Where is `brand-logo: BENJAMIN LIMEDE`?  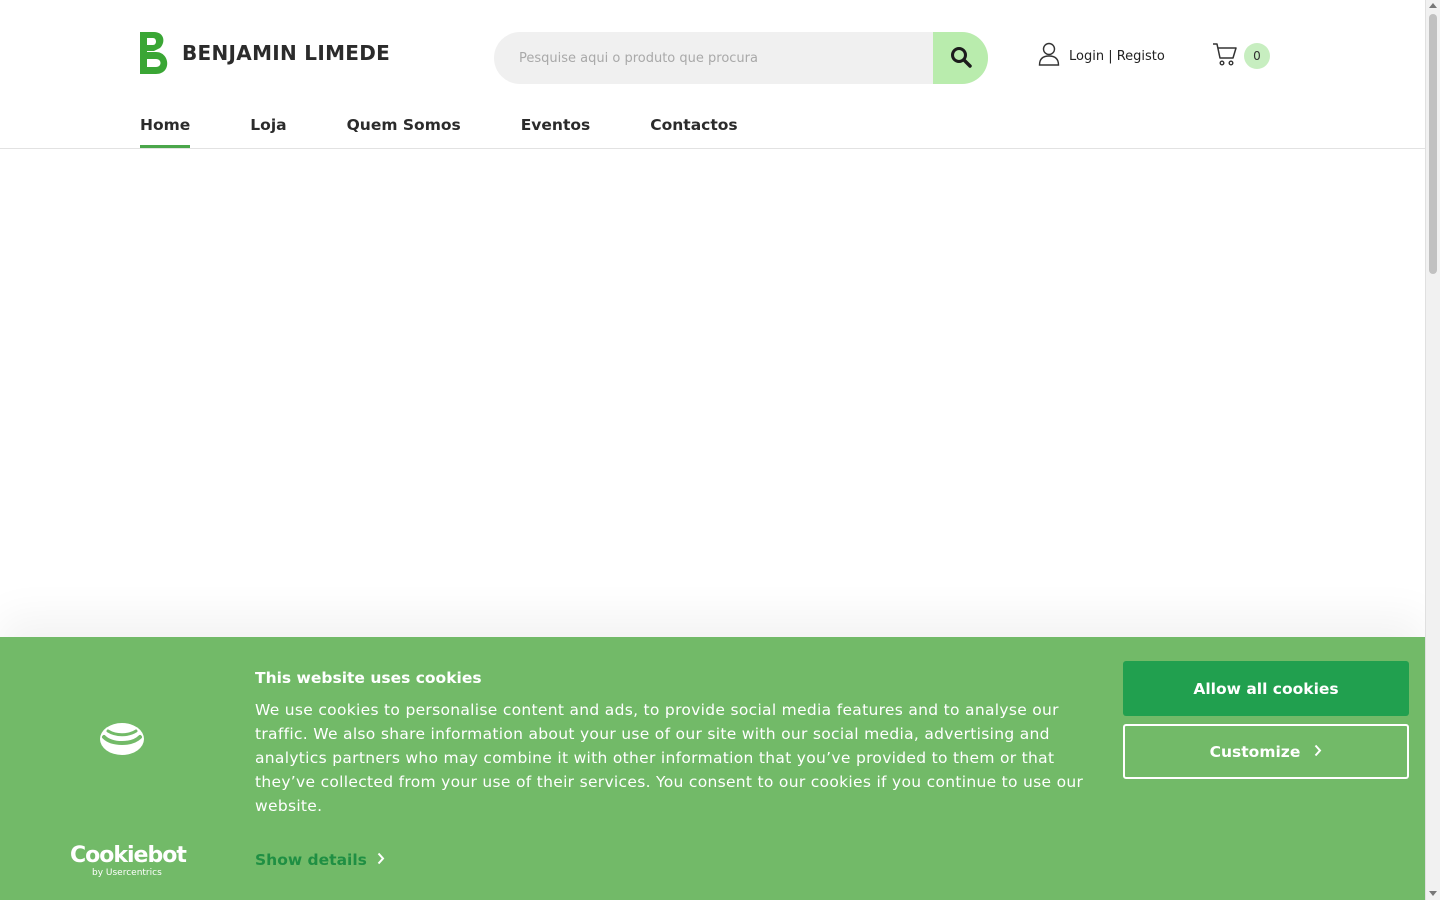
brand-logo: BENJAMIN LIMEDE is located at coordinates (265, 53).